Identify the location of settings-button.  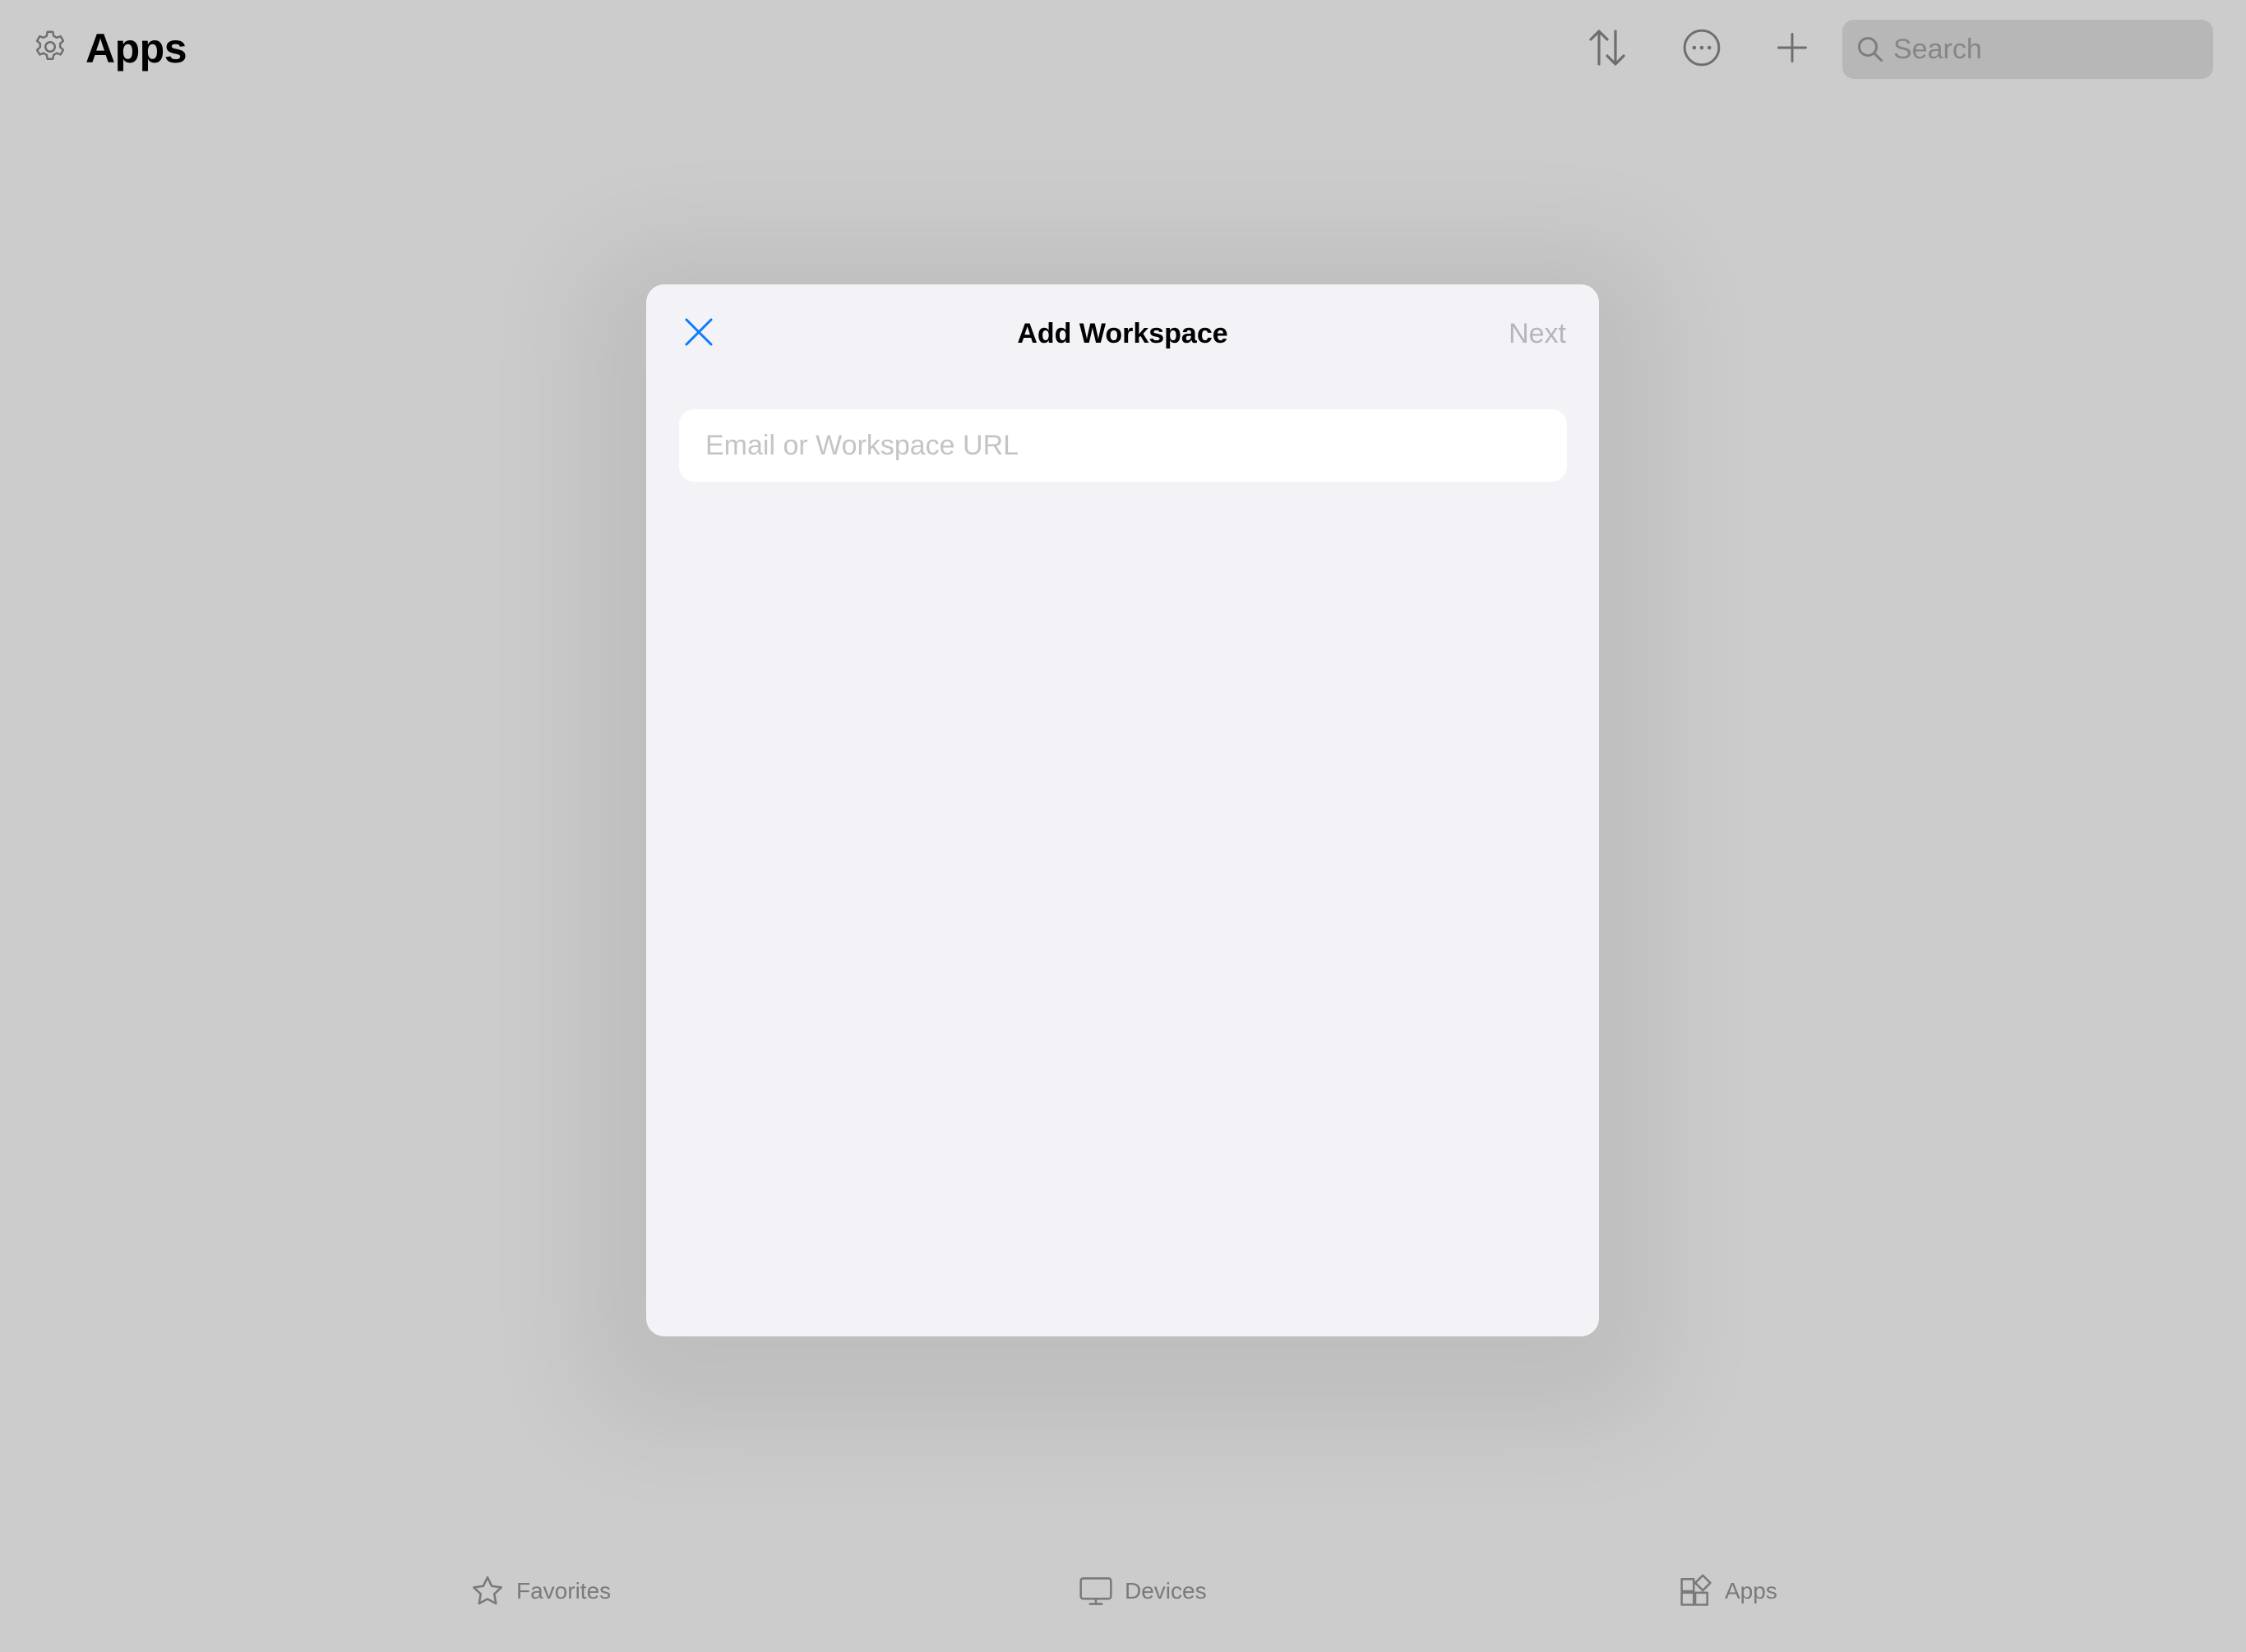
(50, 48).